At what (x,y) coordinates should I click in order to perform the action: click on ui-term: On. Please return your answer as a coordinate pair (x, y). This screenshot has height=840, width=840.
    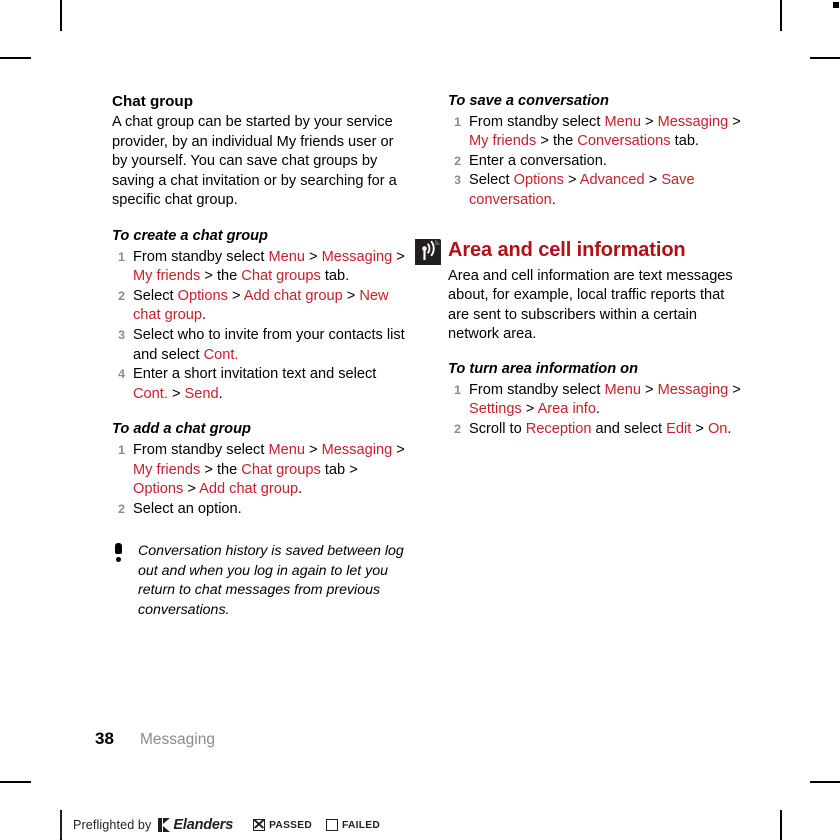
    Looking at the image, I should click on (717, 428).